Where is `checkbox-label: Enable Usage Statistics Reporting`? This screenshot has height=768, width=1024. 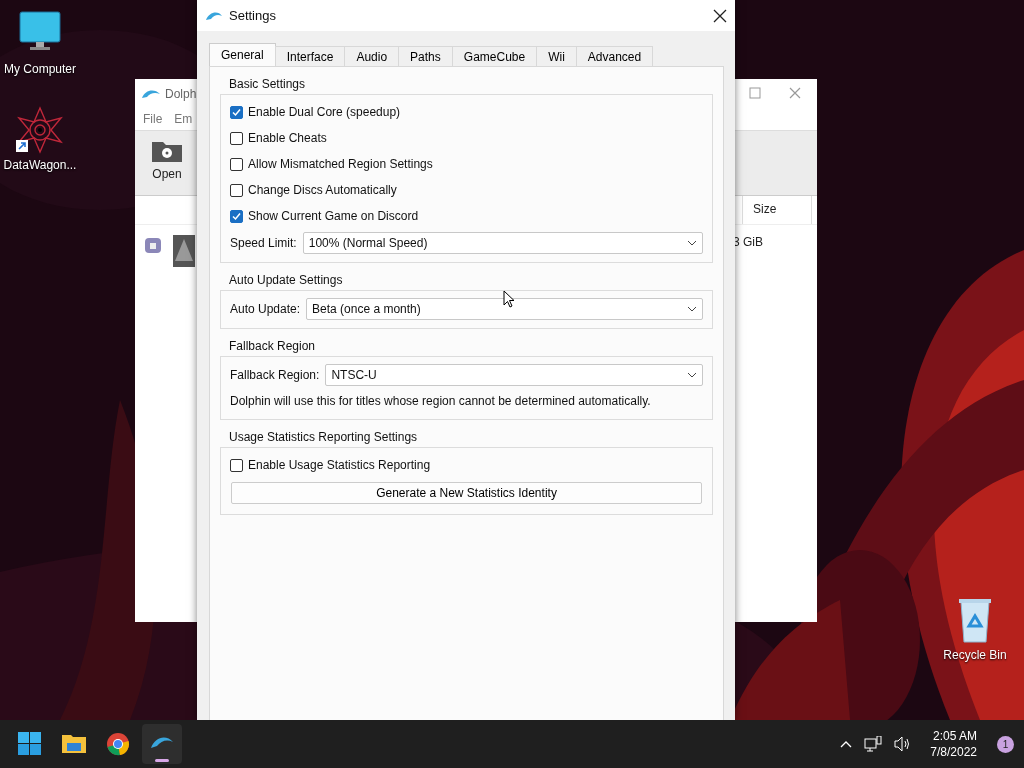
checkbox-label: Enable Usage Statistics Reporting is located at coordinates (339, 465).